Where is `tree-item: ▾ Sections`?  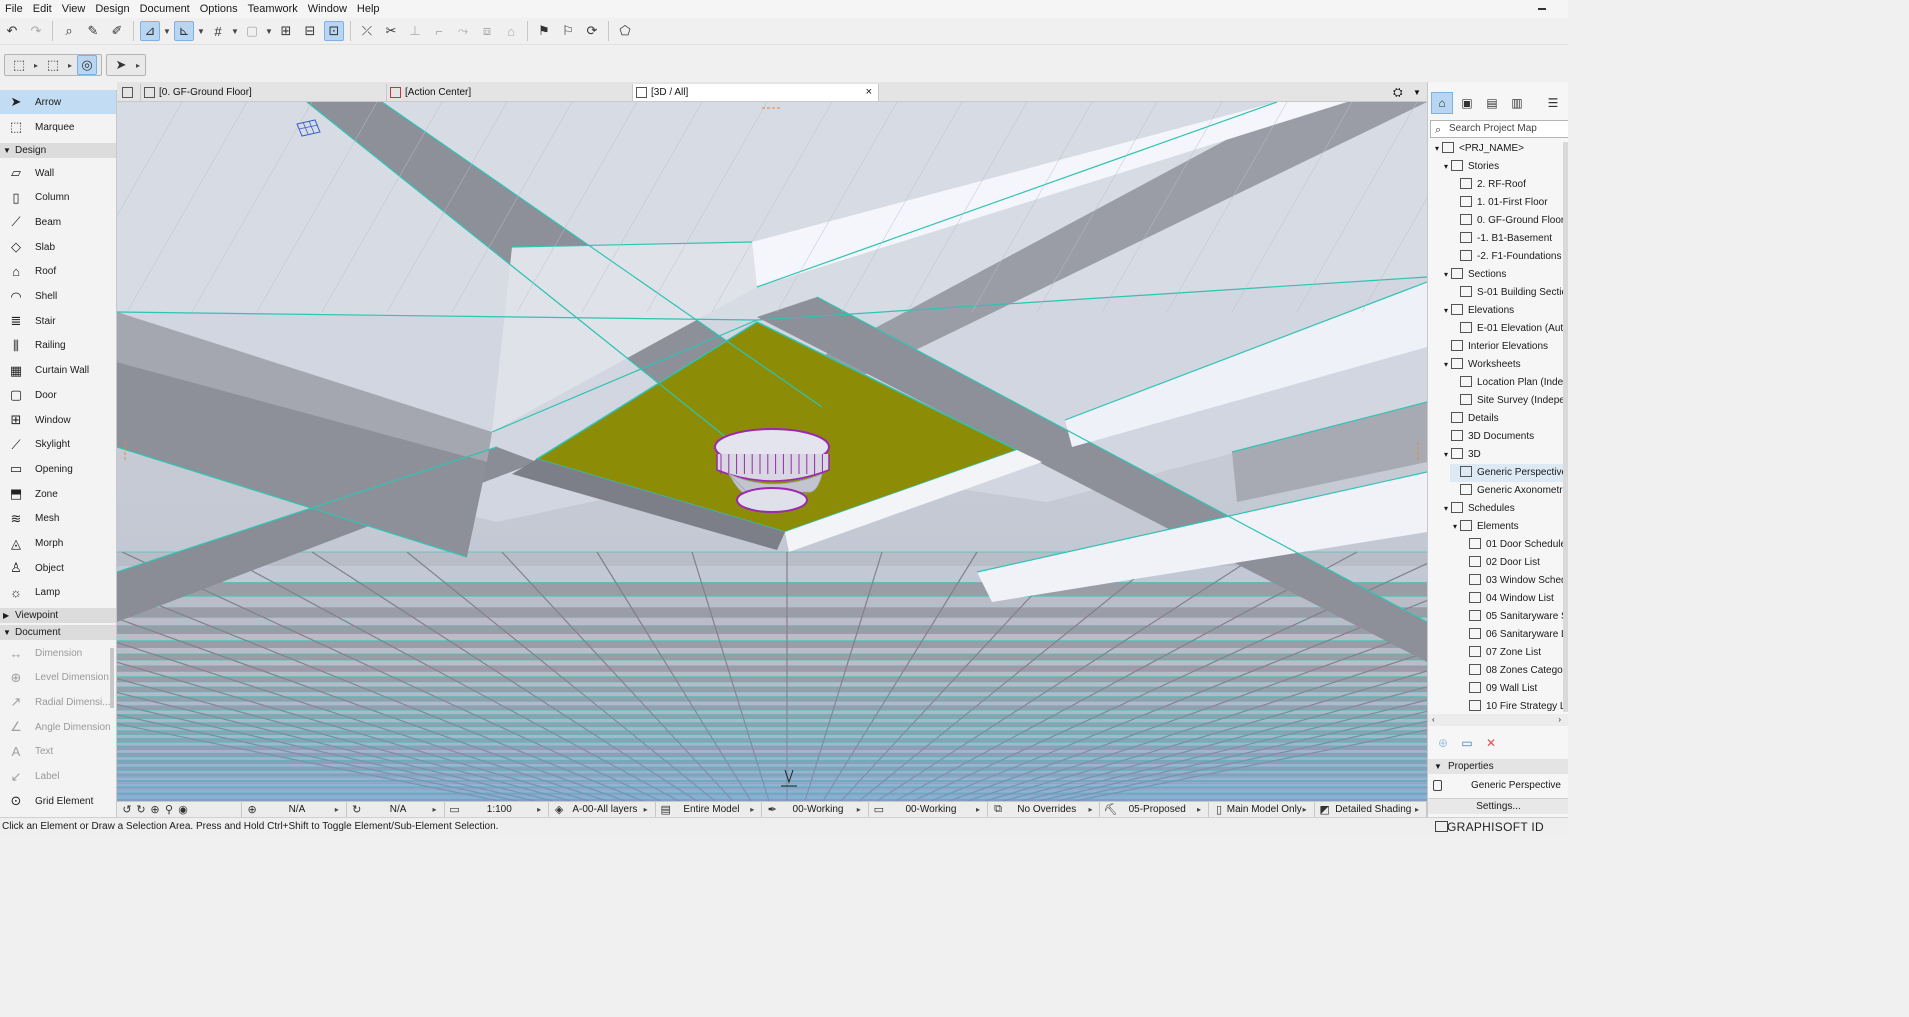 tree-item: ▾ Sections is located at coordinates (1504, 275).